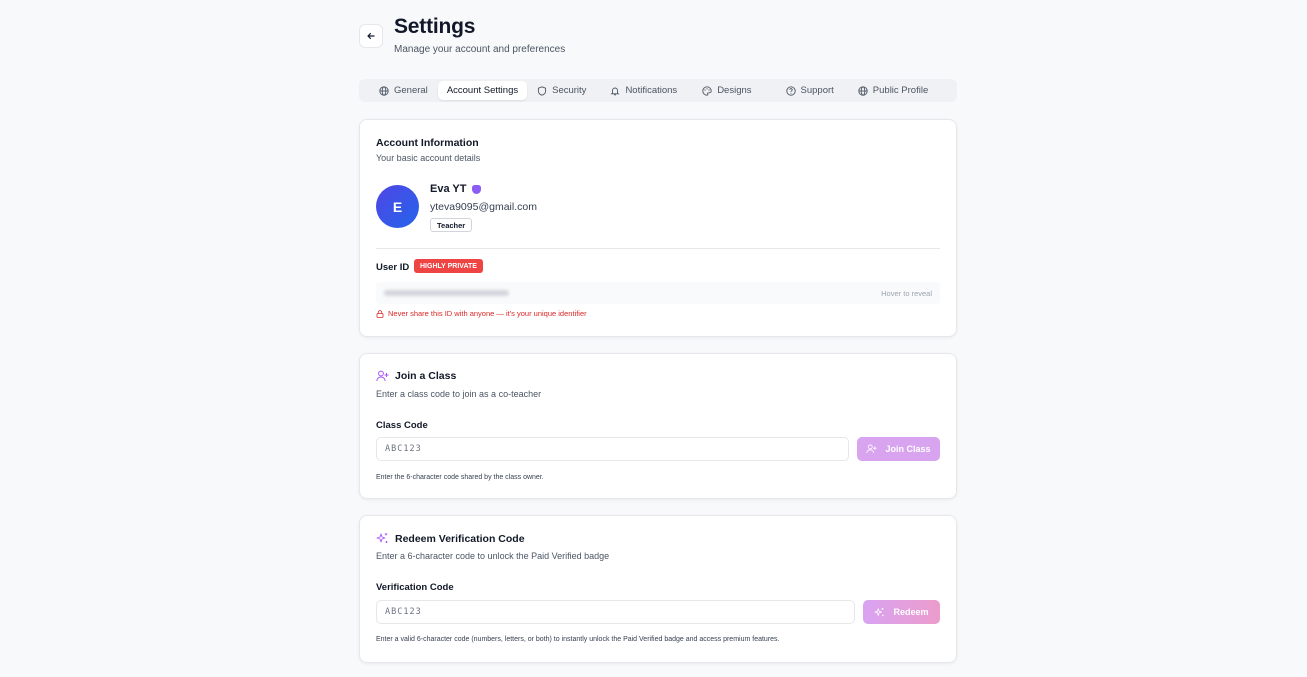 The image size is (1307, 677). I want to click on tab-security: Security, so click(561, 90).